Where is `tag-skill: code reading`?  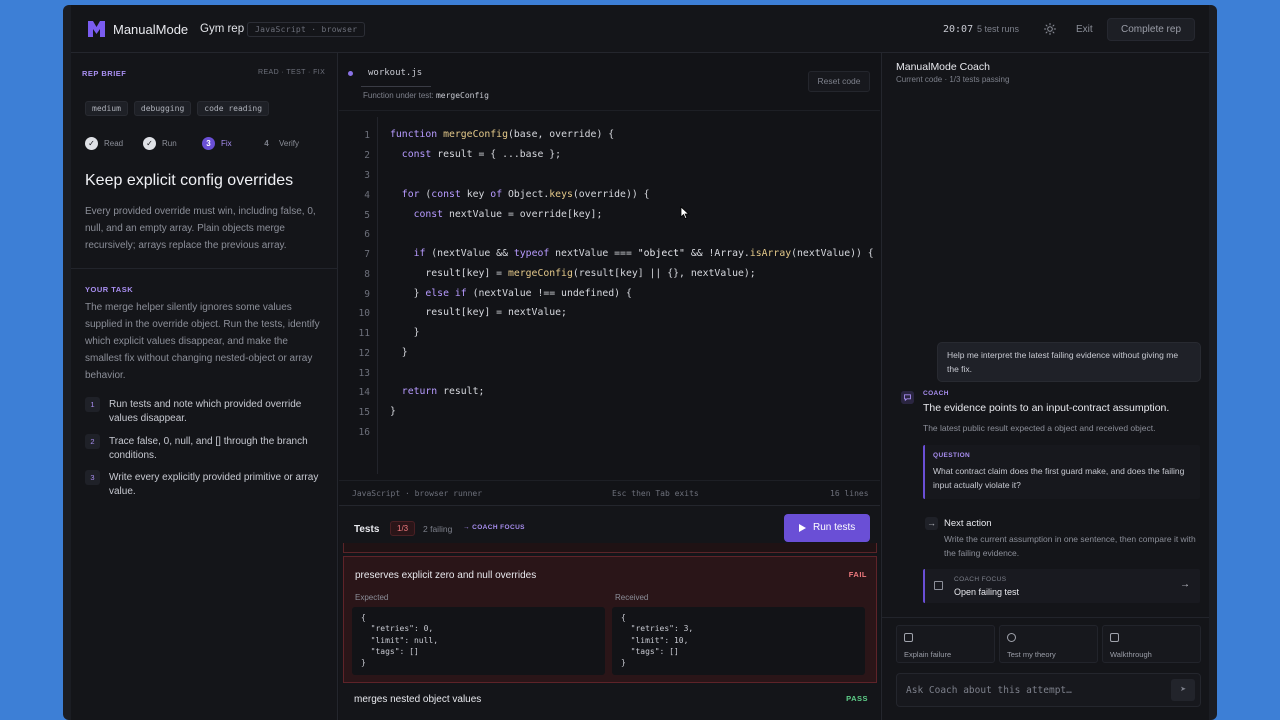 tag-skill: code reading is located at coordinates (233, 108).